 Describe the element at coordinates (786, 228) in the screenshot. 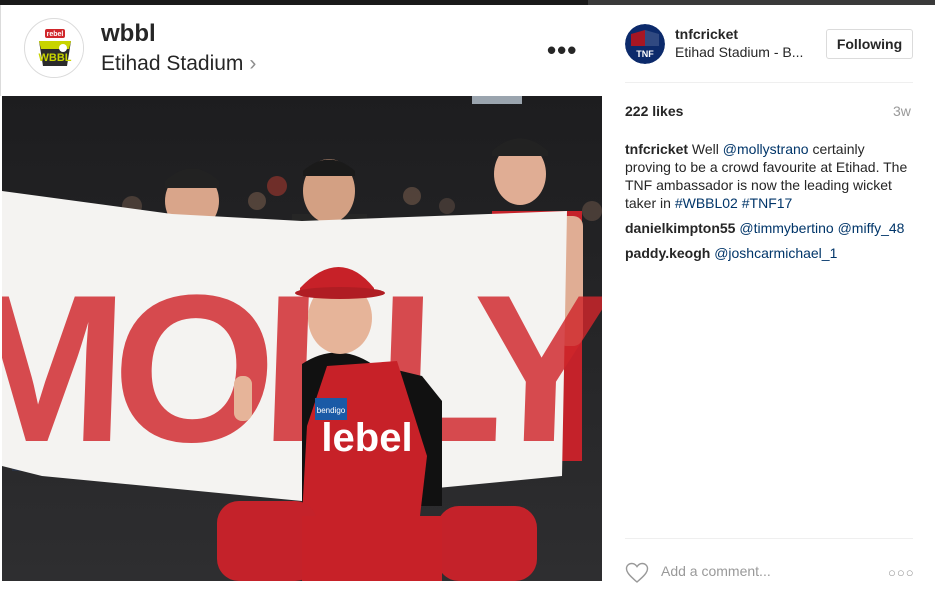

I see `mention-link: @timmybertino` at that location.